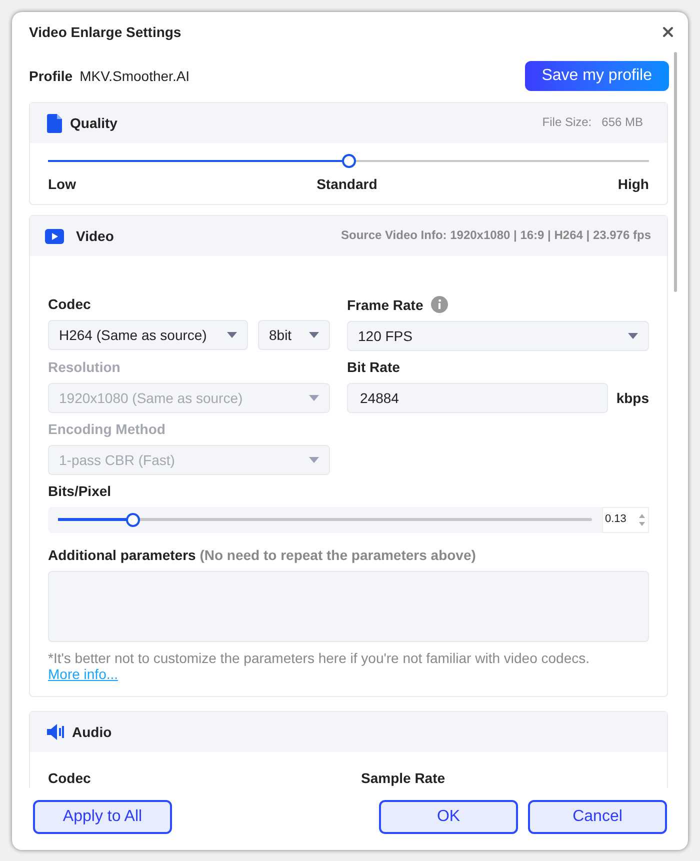  I want to click on document-icon, so click(54, 123).